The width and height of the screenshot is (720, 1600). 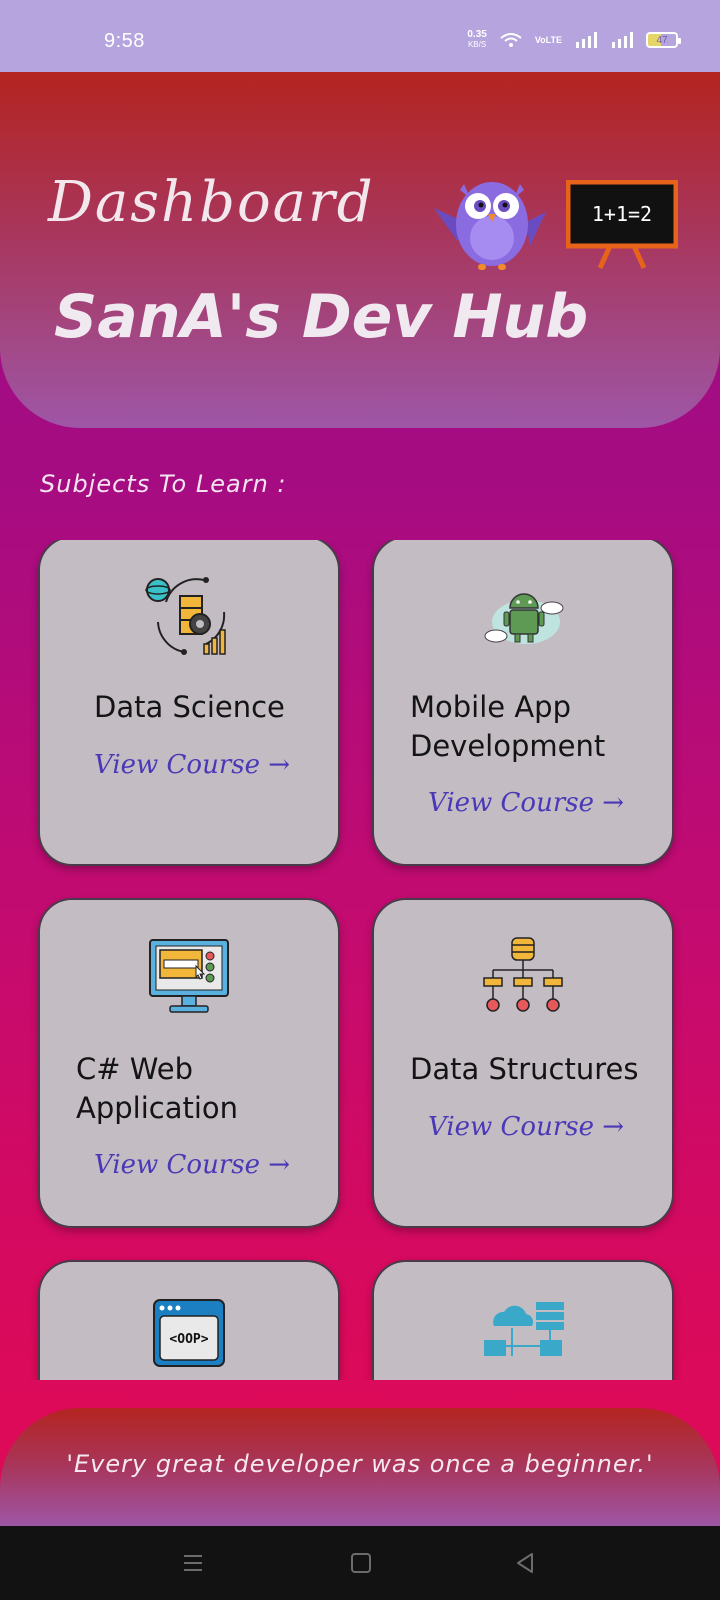 What do you see at coordinates (525, 1563) in the screenshot?
I see `back-icon` at bounding box center [525, 1563].